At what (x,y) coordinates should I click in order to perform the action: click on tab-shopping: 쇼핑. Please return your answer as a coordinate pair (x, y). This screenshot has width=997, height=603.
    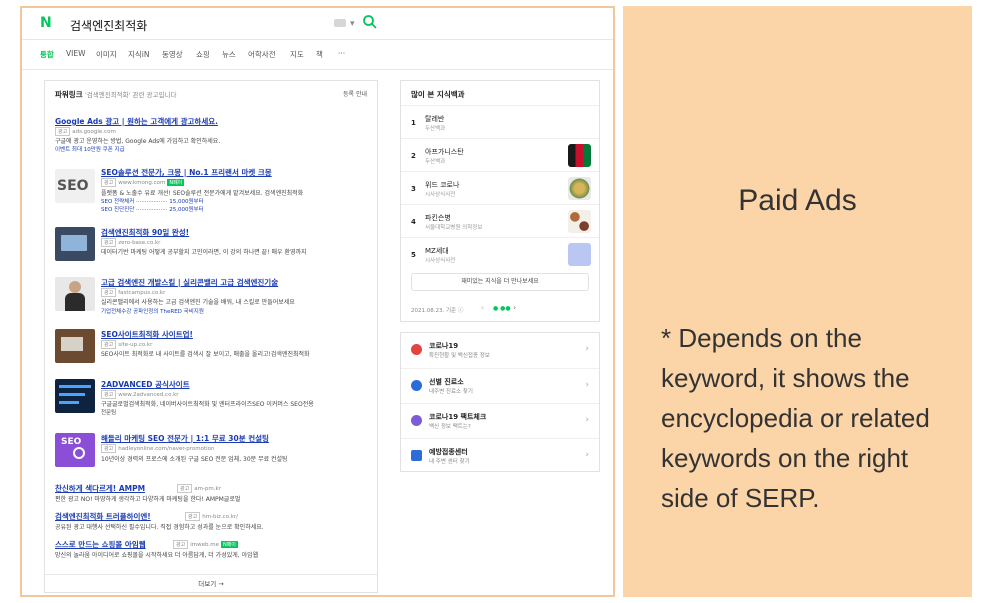
    Looking at the image, I should click on (203, 54).